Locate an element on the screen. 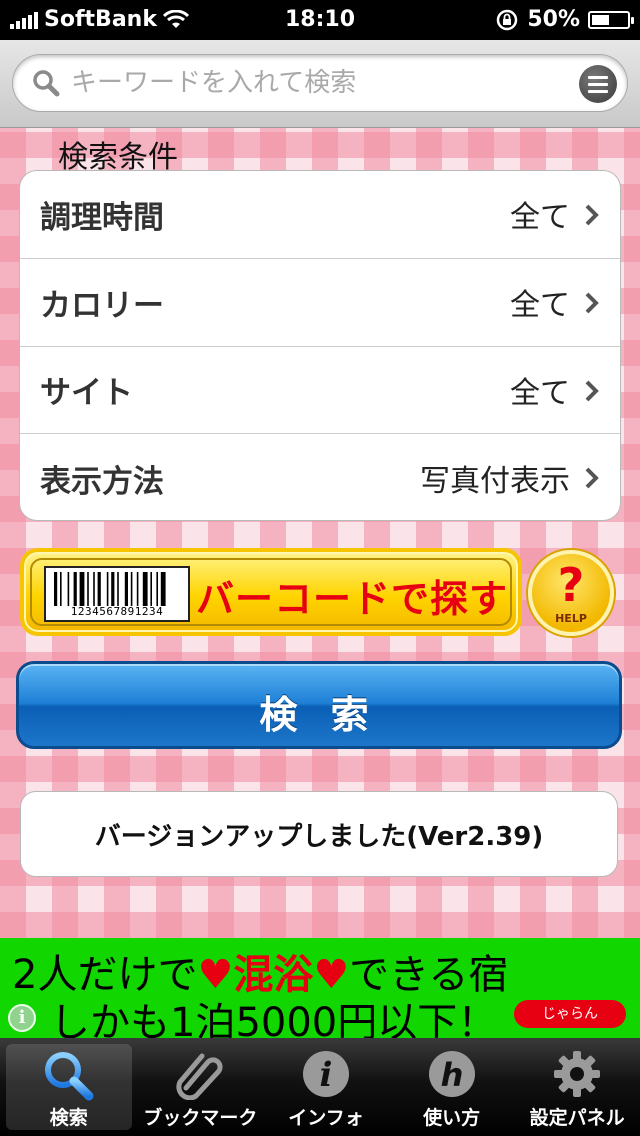 This screenshot has height=1136, width=640. tab-info: i インフォ is located at coordinates (326, 1087).